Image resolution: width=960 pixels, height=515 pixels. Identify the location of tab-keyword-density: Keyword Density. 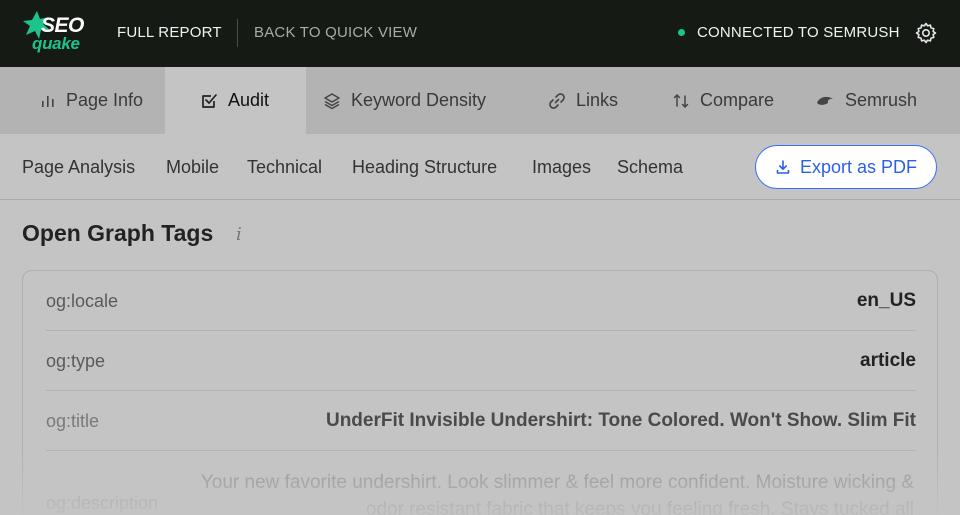
(404, 100).